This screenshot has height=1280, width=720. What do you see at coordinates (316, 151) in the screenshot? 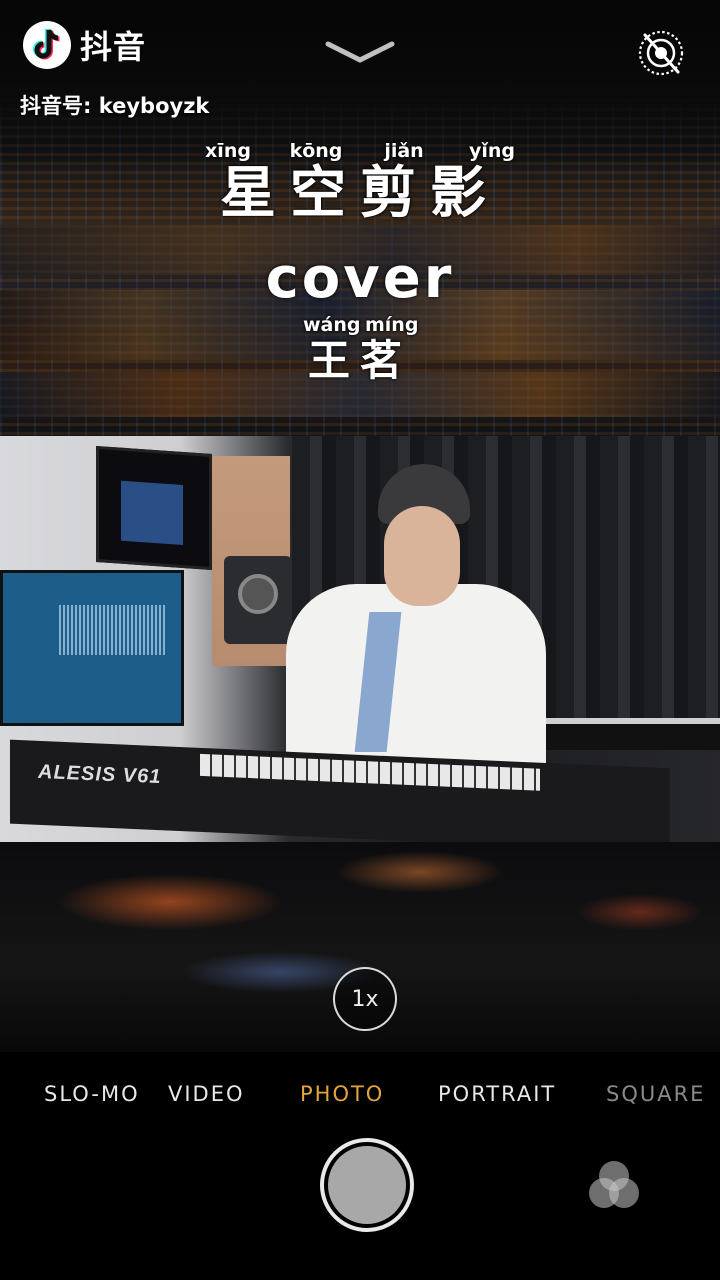
I see `pinyin-syllable: kōng` at bounding box center [316, 151].